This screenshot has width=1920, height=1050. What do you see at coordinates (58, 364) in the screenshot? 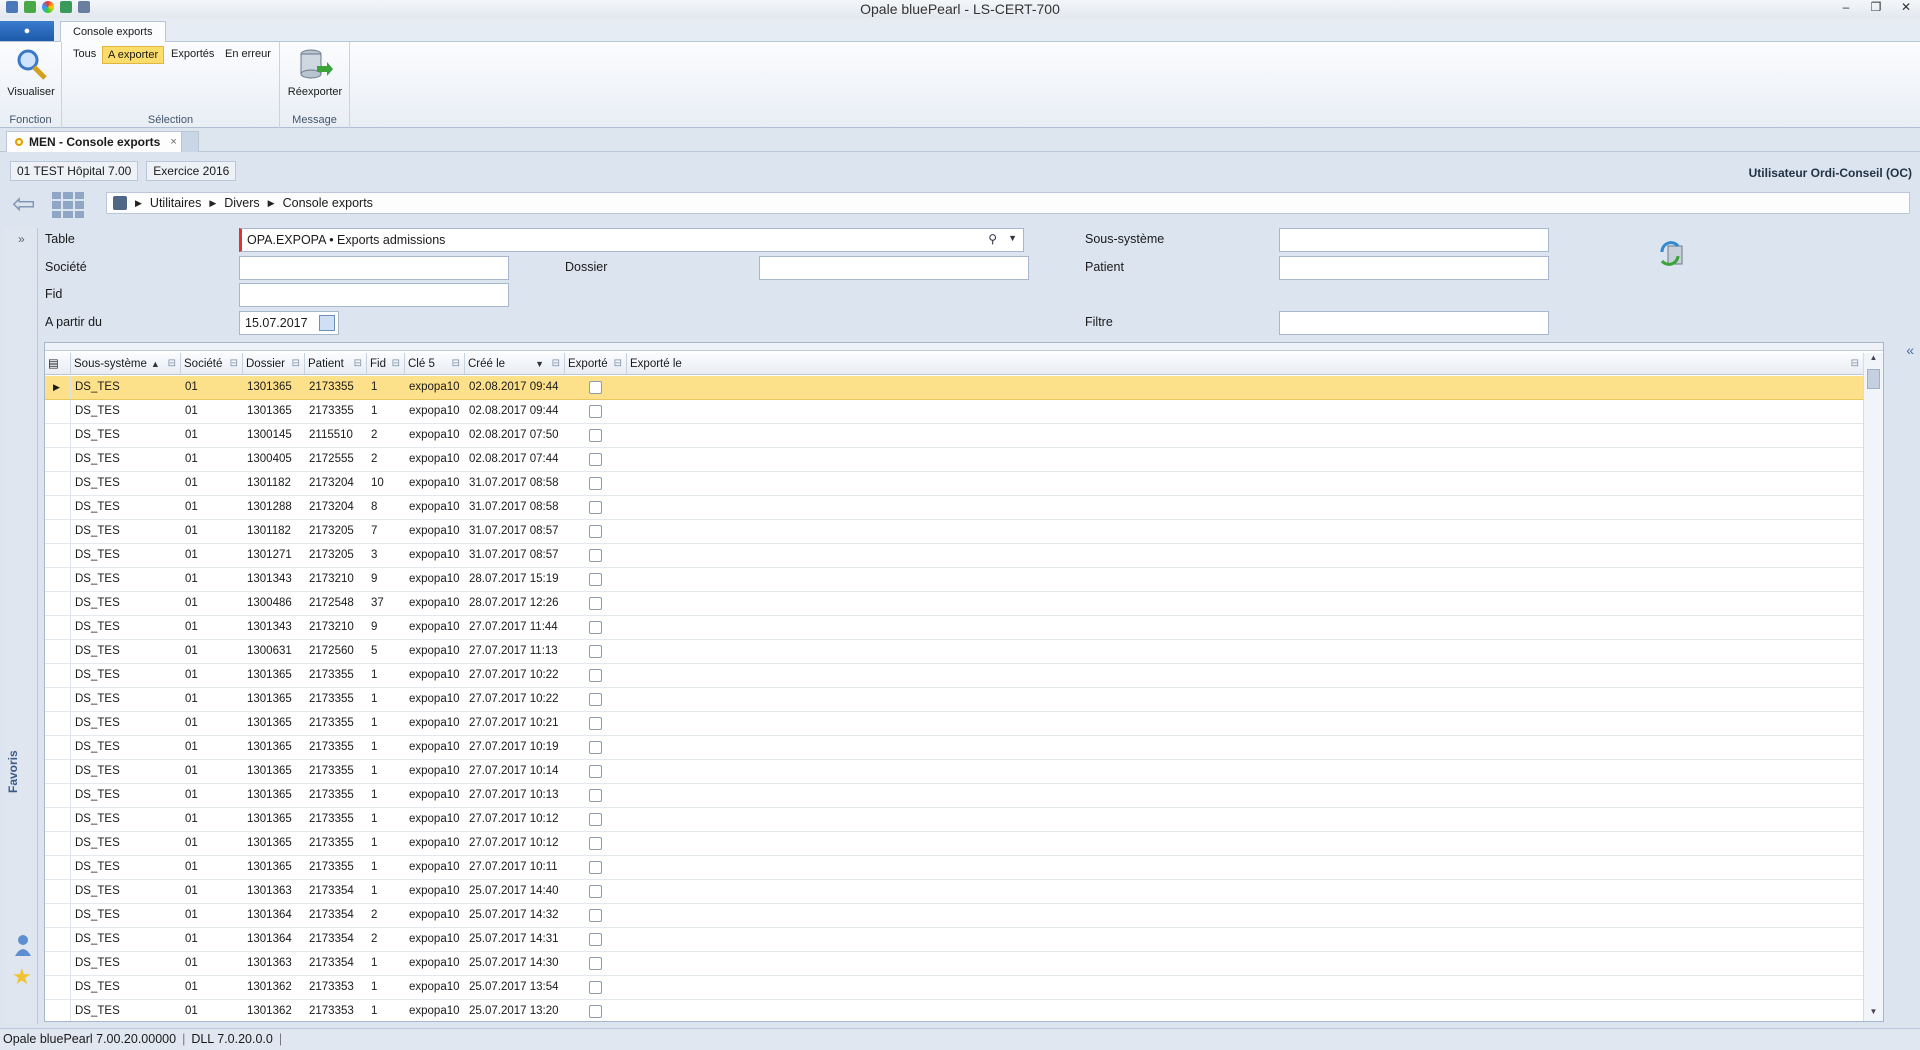
I see `column-chooser-icon: ▤` at bounding box center [58, 364].